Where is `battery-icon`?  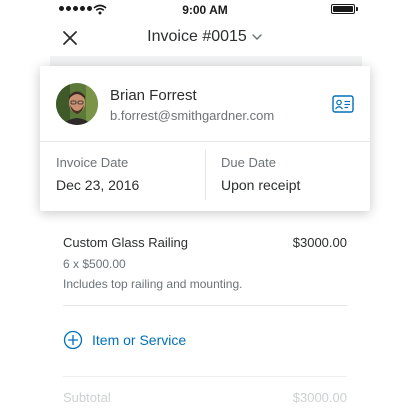 battery-icon is located at coordinates (343, 9).